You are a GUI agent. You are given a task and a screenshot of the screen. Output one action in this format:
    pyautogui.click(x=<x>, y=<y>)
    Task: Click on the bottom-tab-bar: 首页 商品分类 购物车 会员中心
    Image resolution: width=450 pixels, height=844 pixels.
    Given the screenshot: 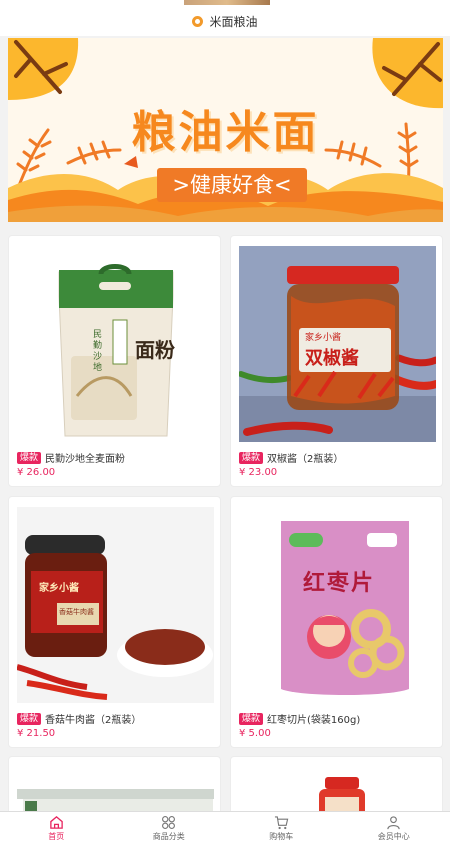 What is the action you would take?
    pyautogui.click(x=225, y=827)
    